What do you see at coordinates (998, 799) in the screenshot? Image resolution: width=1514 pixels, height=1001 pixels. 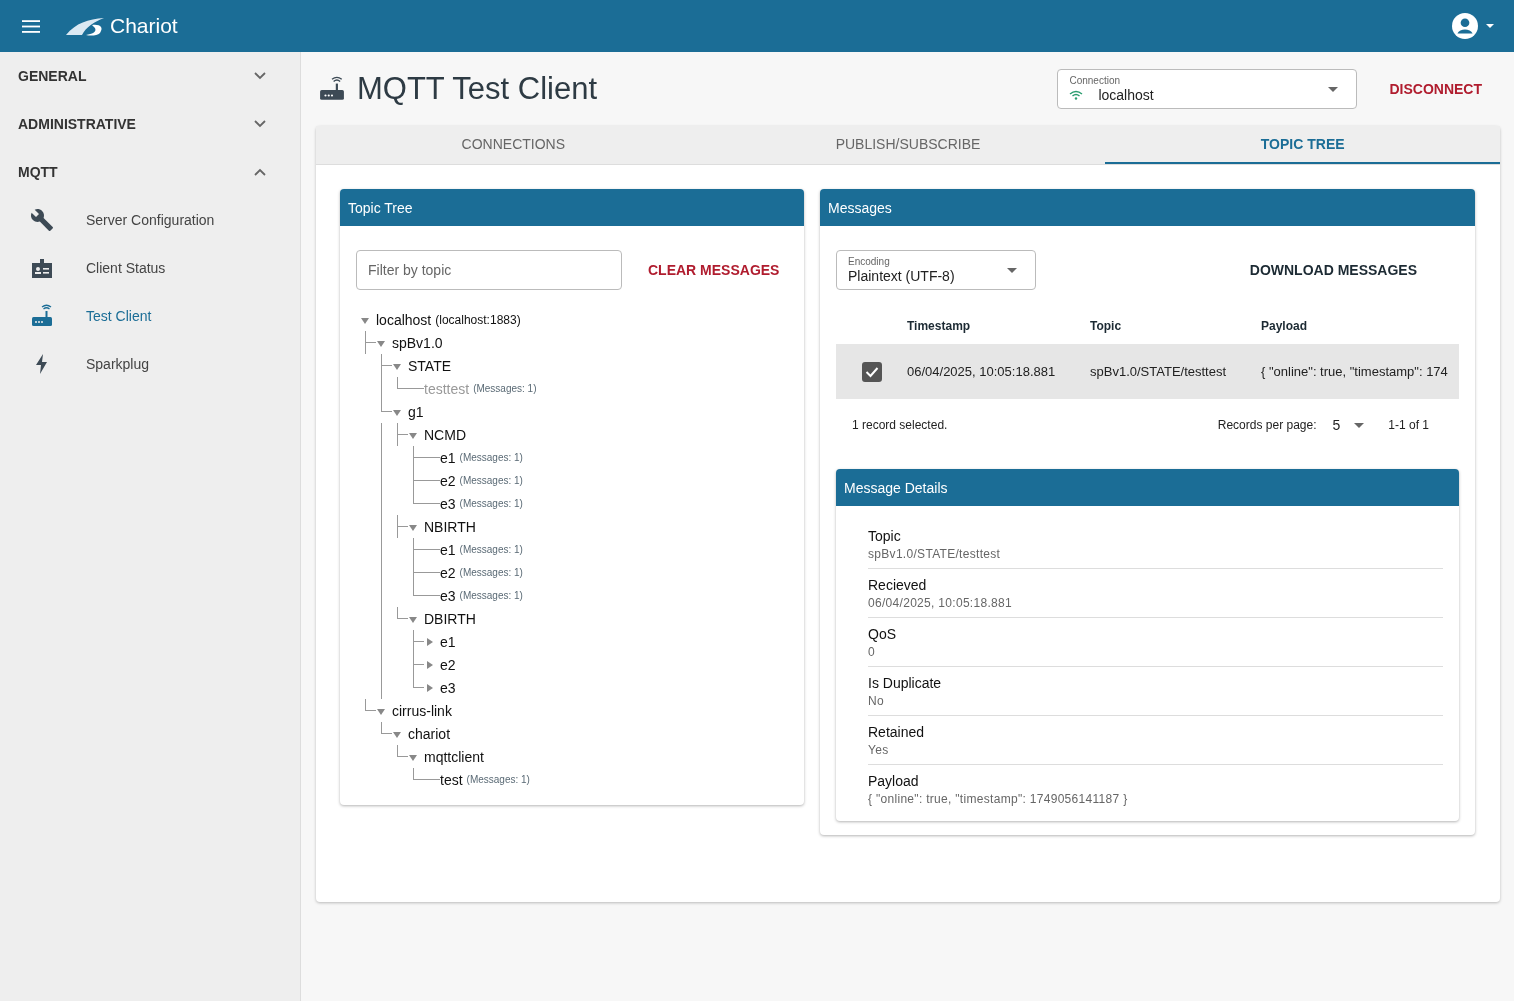 I see `detail-value: { "online": true, "timestamp": 1749056141187 }` at bounding box center [998, 799].